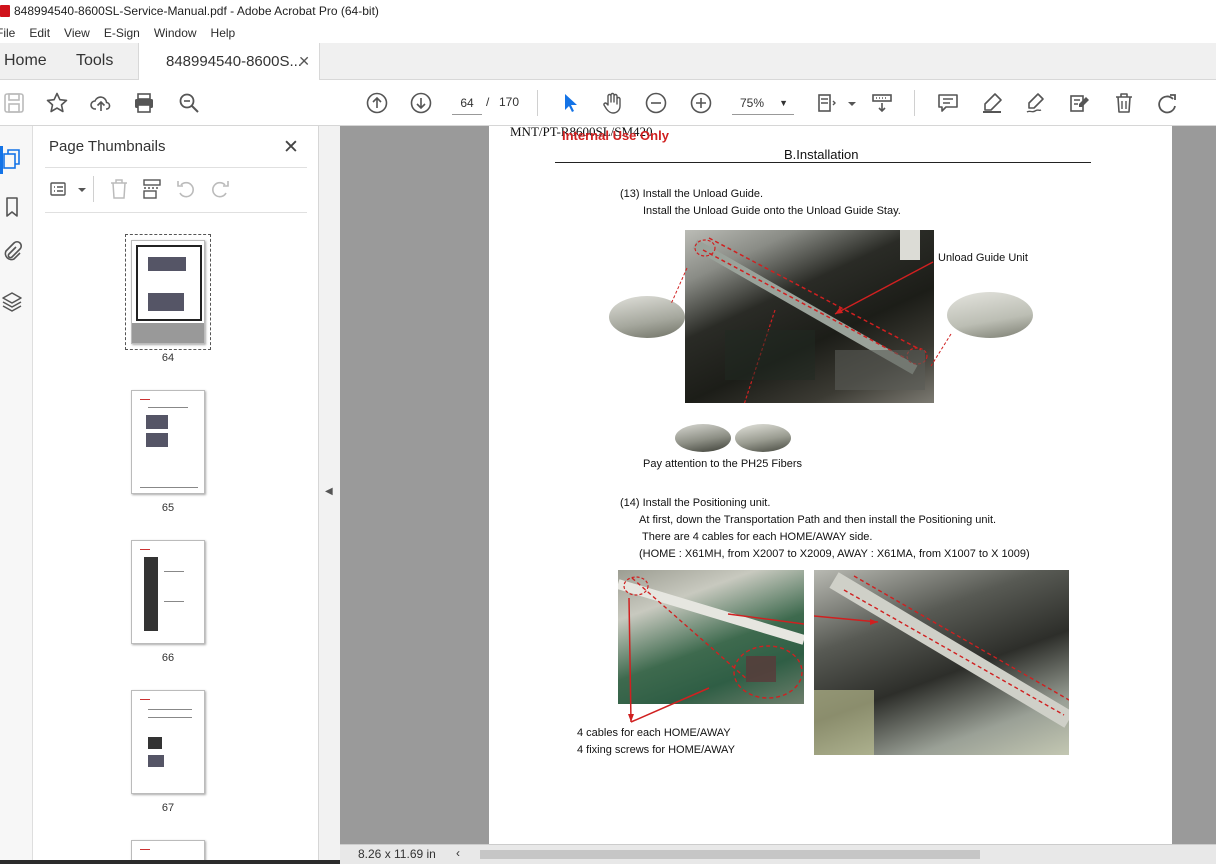  I want to click on scroll-mode-icon, so click(882, 103).